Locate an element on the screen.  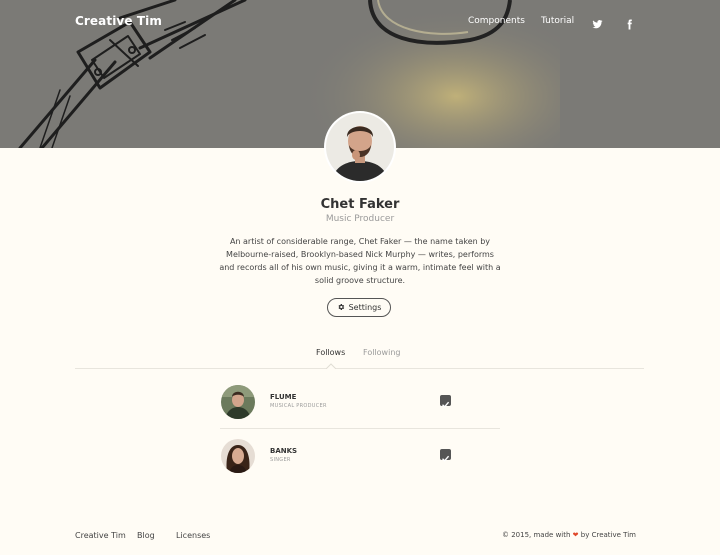
footer-link-blog: Blog is located at coordinates (146, 535).